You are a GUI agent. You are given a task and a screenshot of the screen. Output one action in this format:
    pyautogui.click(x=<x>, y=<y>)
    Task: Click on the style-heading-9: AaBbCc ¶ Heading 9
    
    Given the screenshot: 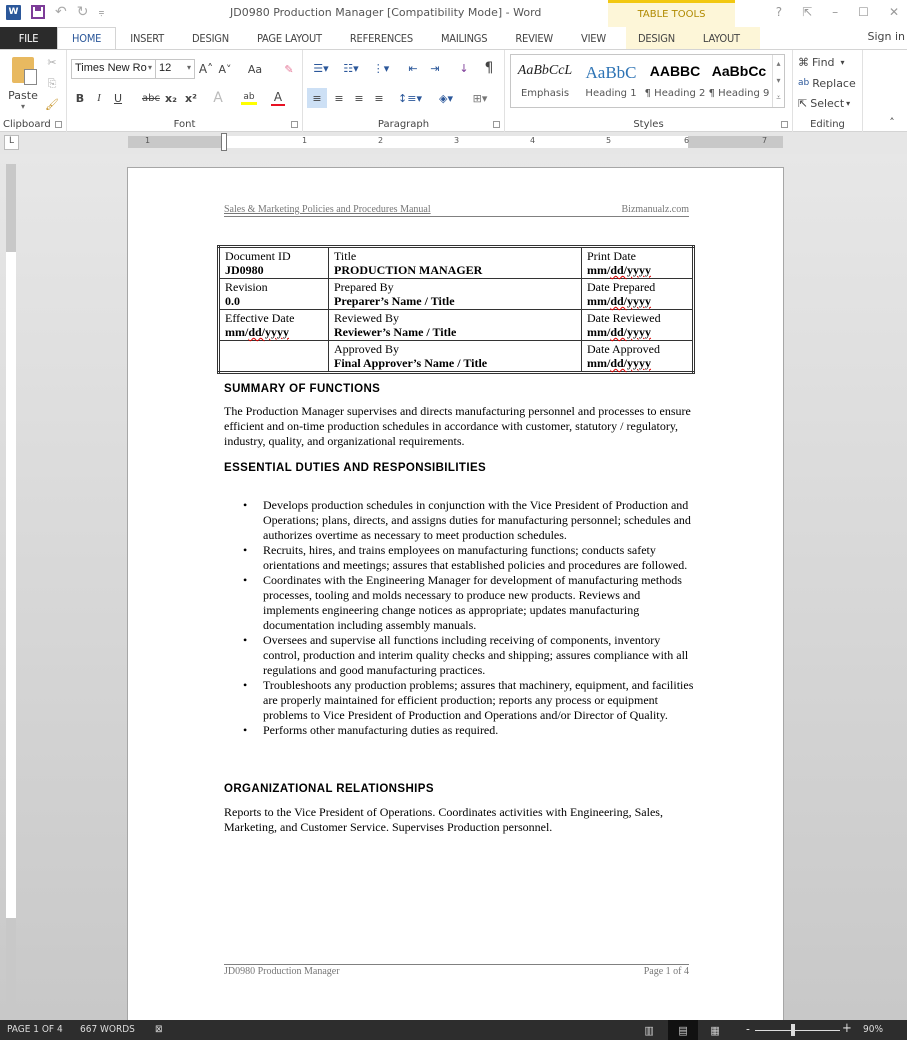 What is the action you would take?
    pyautogui.click(x=739, y=81)
    